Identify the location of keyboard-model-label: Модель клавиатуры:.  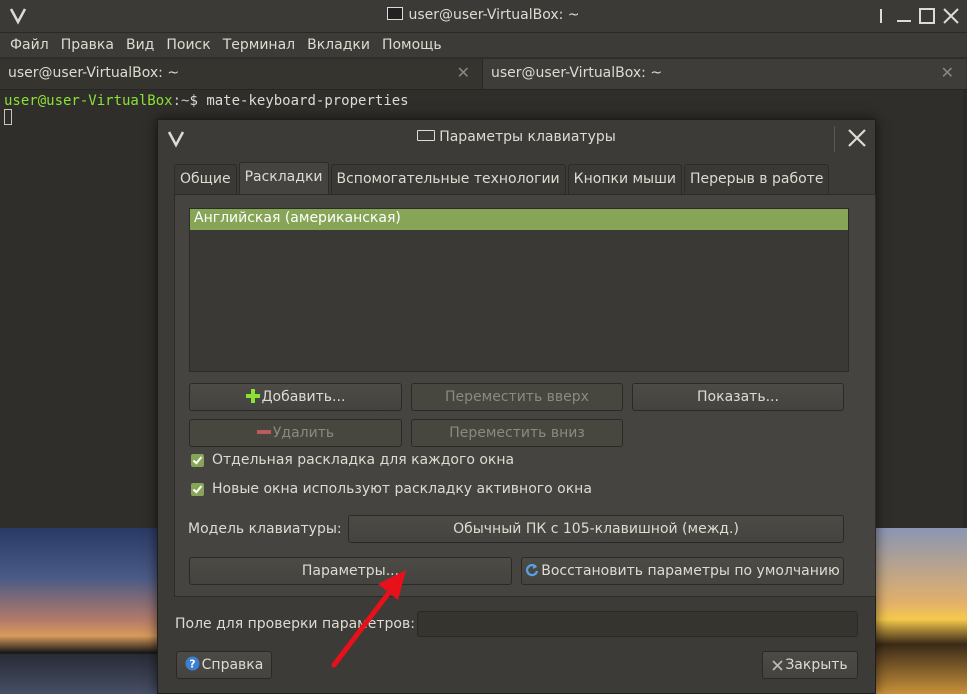
(265, 529).